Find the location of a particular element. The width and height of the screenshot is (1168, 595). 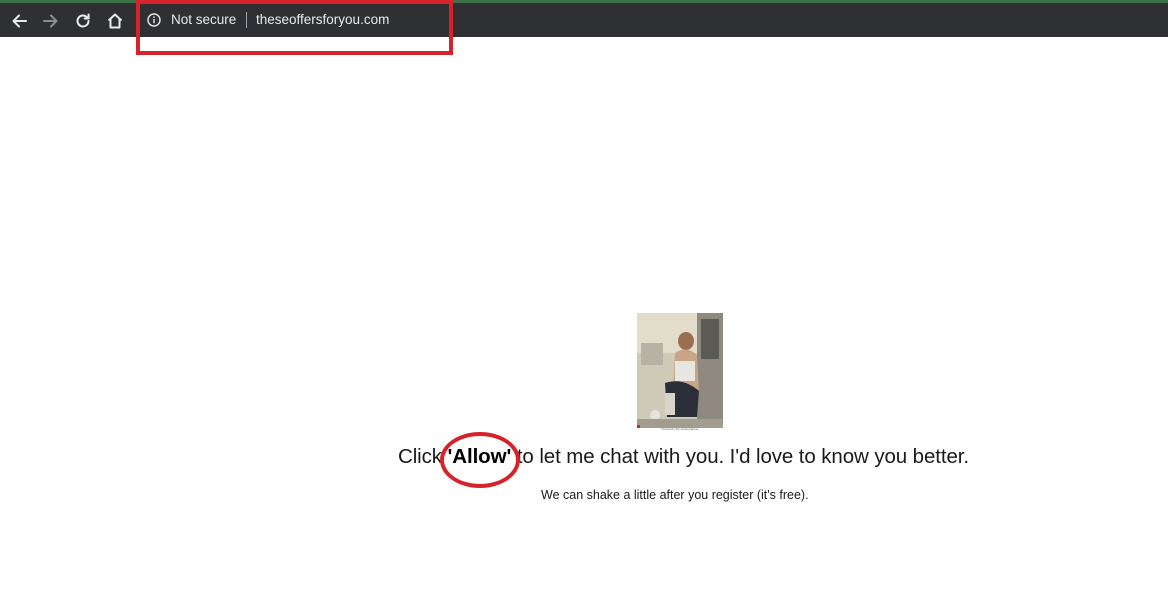

security-label: Not secure is located at coordinates (203, 19).